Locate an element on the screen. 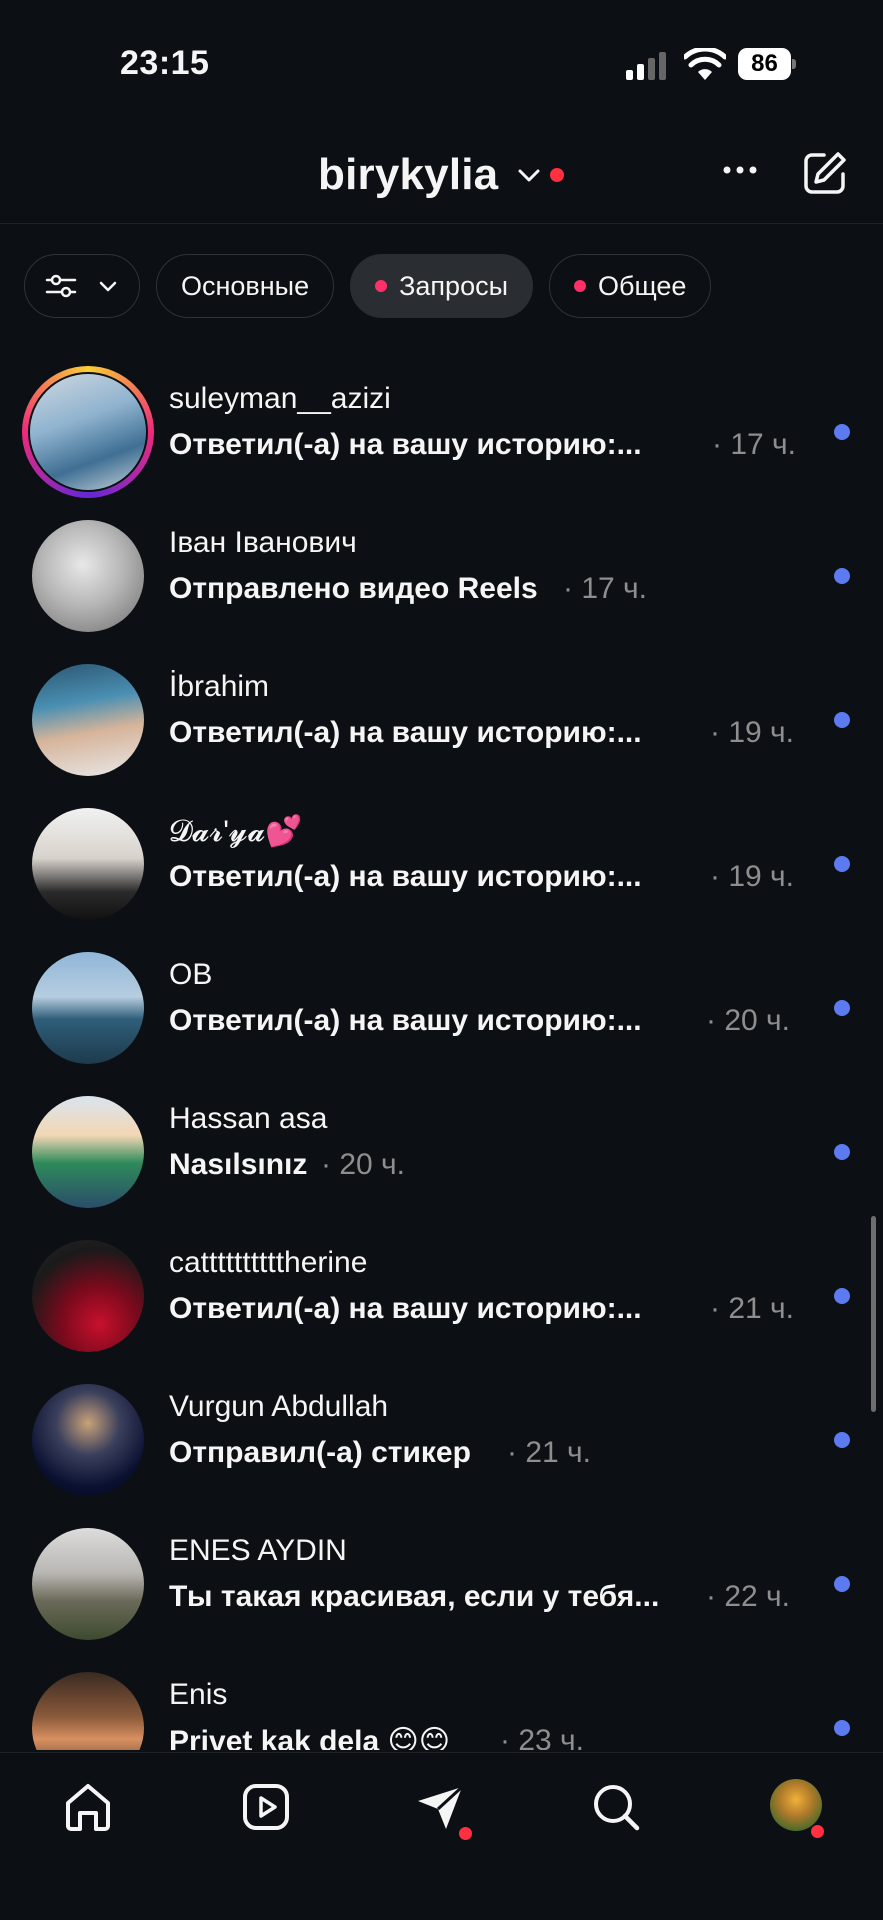 Image resolution: width=883 pixels, height=1920 pixels. filter-sliders-icon is located at coordinates (61, 286).